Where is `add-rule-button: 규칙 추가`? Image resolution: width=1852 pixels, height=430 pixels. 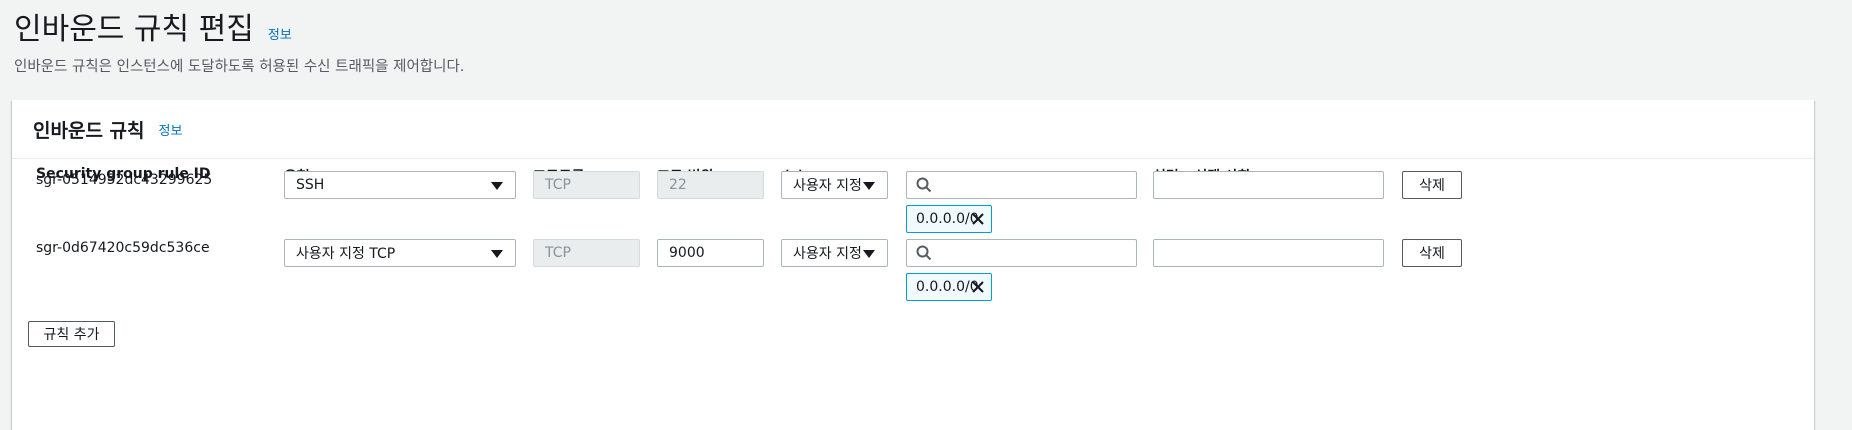
add-rule-button: 규칙 추가 is located at coordinates (71, 334).